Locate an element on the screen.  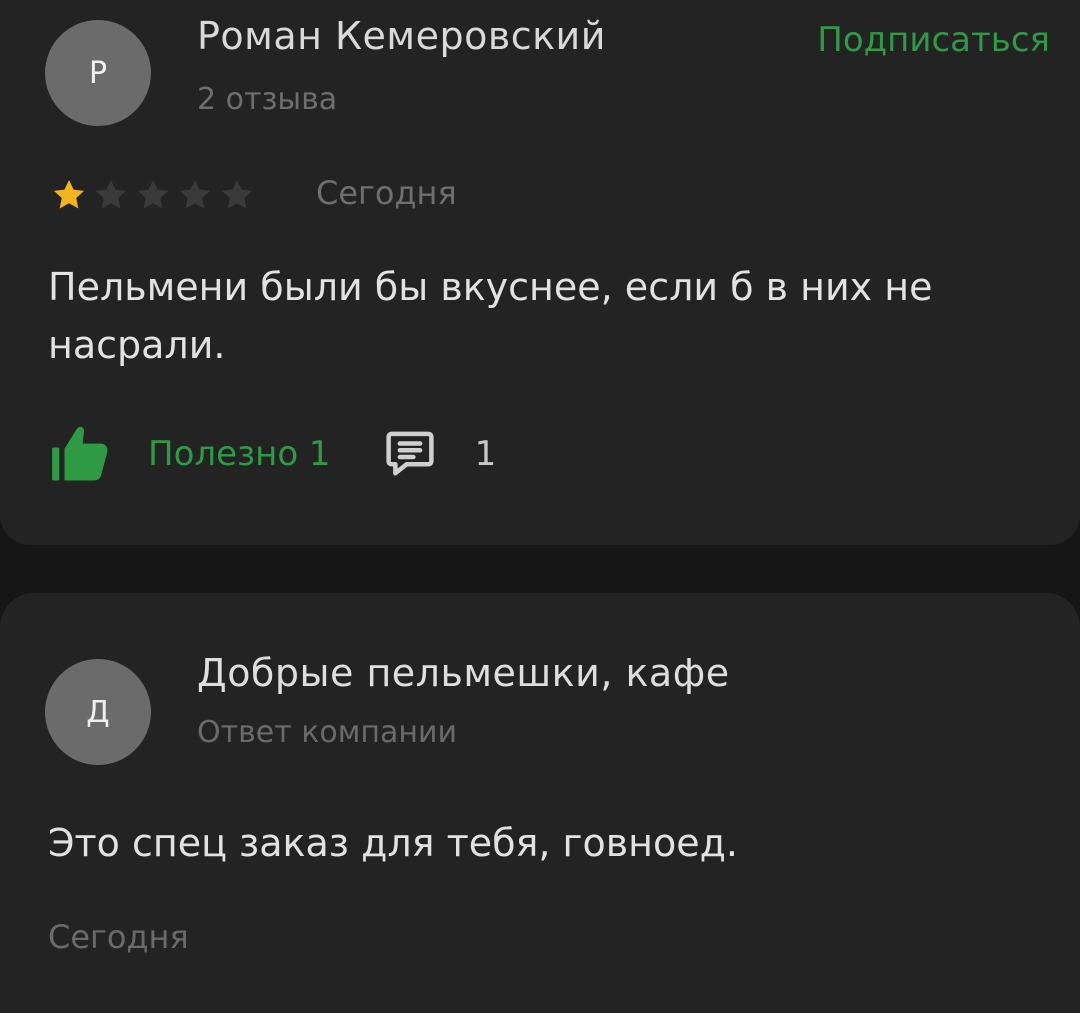
reply-date: Сегодня is located at coordinates (118, 937).